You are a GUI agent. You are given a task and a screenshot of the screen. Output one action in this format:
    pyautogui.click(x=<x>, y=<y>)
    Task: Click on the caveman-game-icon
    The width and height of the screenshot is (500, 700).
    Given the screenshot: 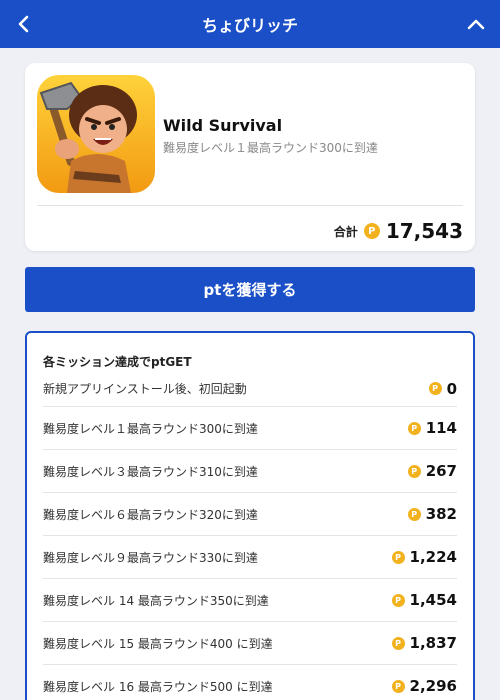 What is the action you would take?
    pyautogui.click(x=96, y=134)
    